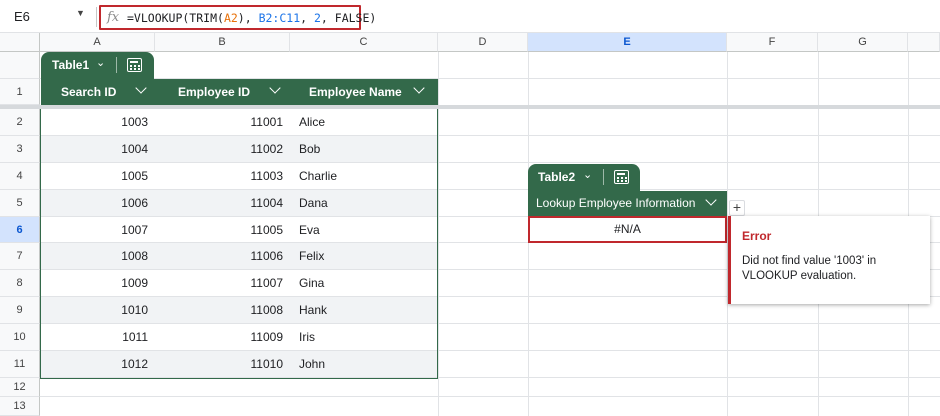 The width and height of the screenshot is (940, 416). What do you see at coordinates (627, 229) in the screenshot?
I see `active-cell-e6: #N/A` at bounding box center [627, 229].